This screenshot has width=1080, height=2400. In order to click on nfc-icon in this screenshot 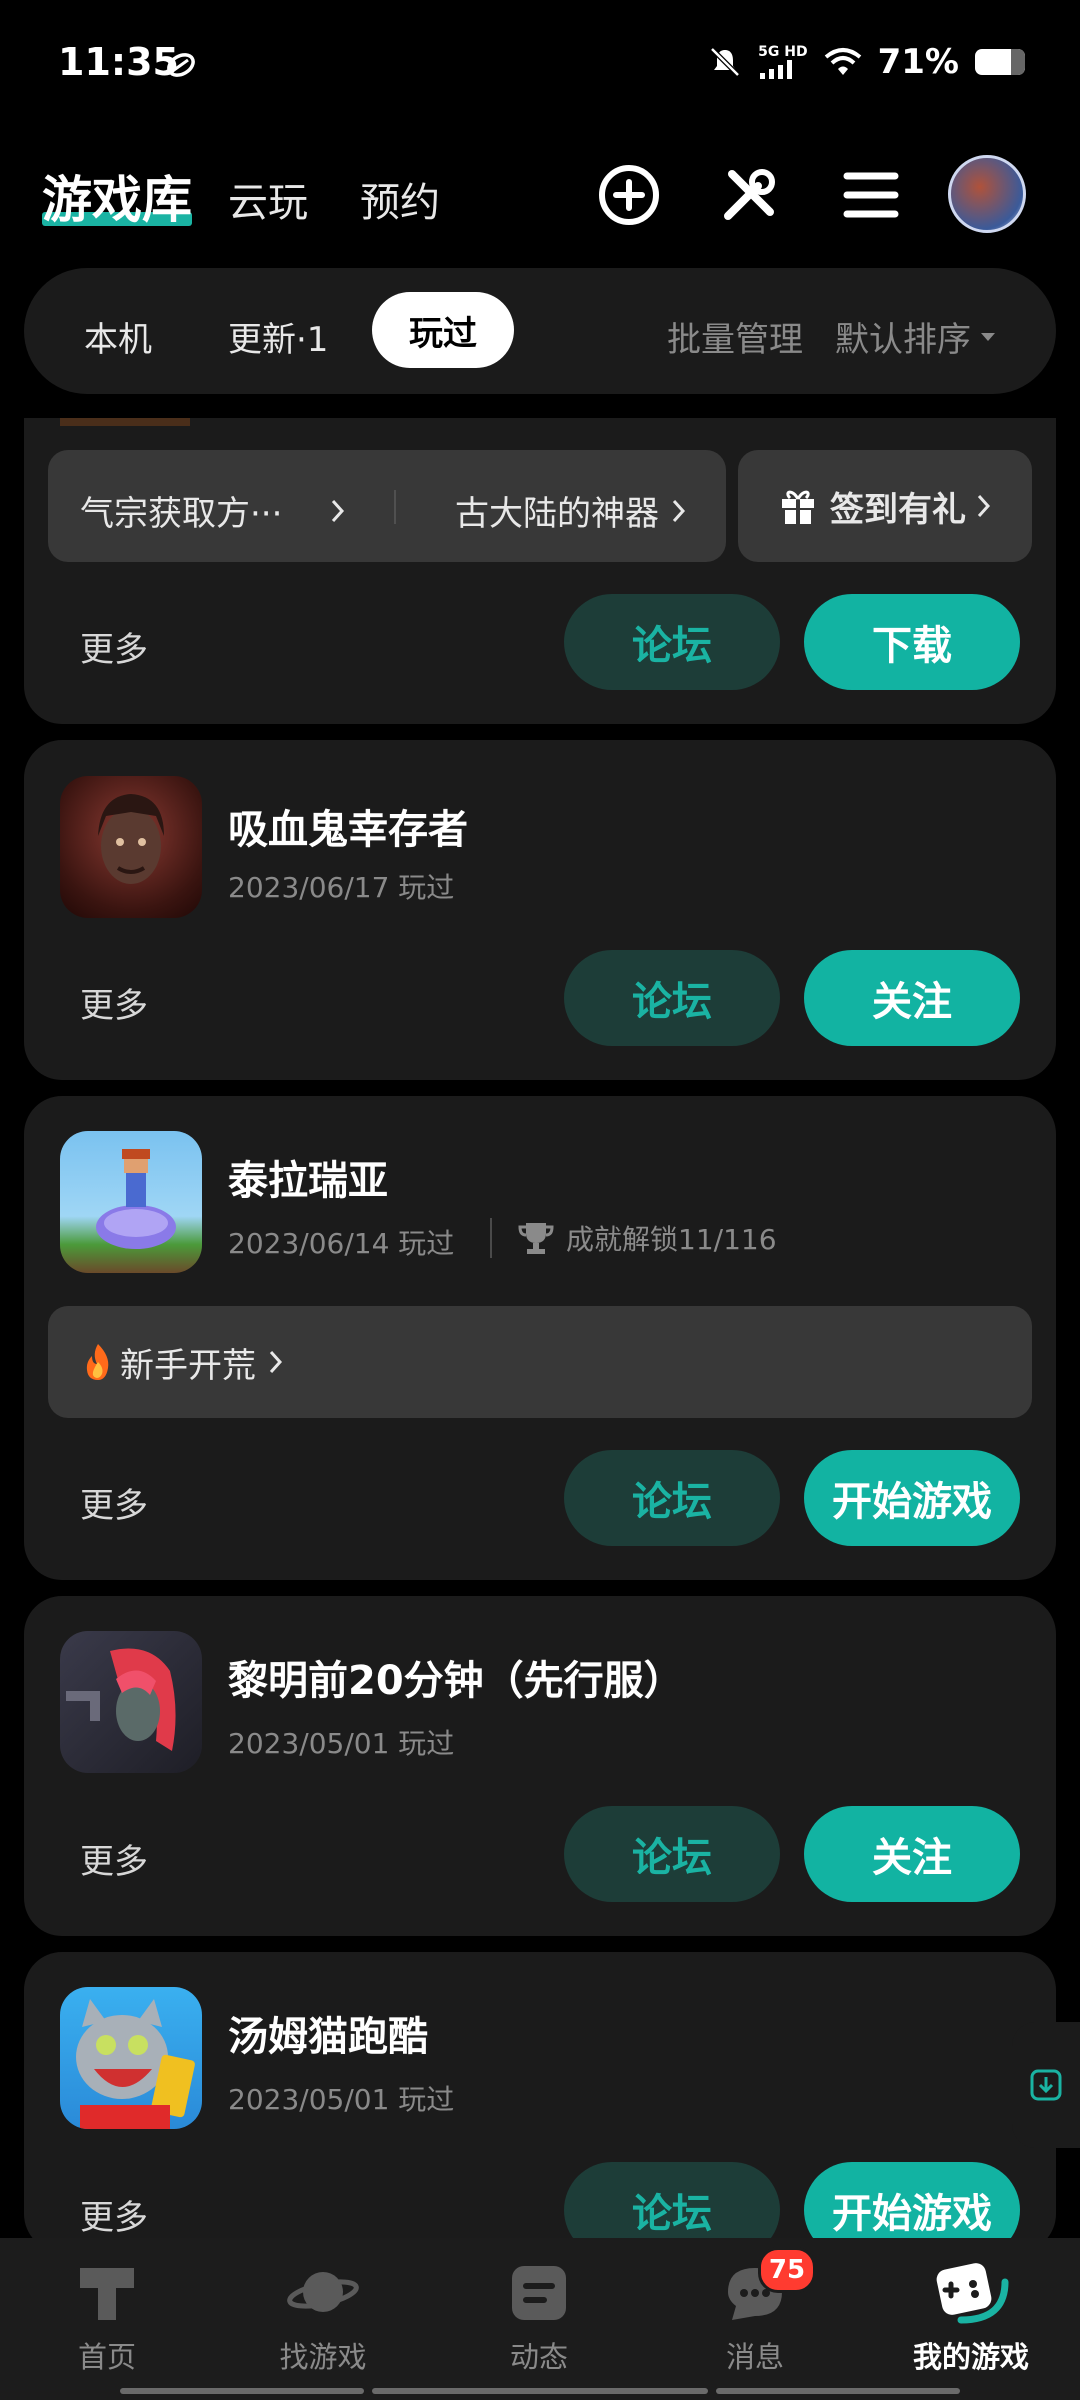, I will do `click(181, 65)`.